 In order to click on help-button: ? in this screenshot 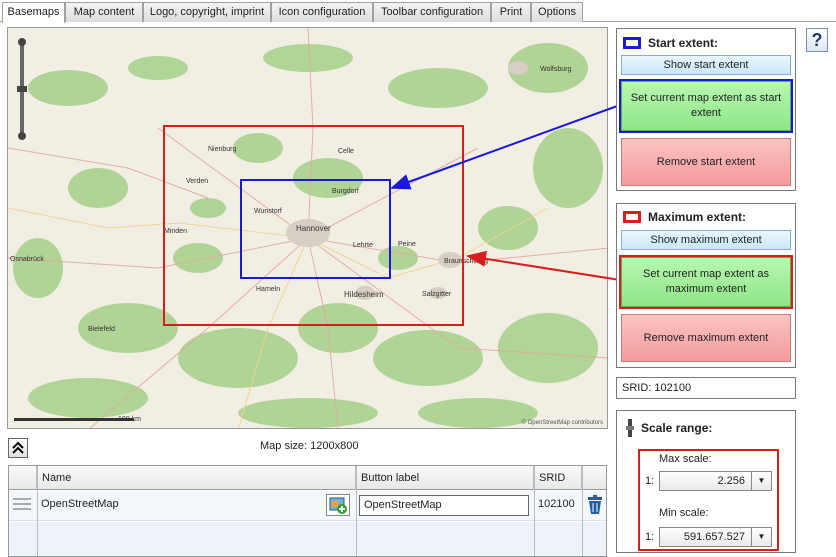, I will do `click(817, 40)`.